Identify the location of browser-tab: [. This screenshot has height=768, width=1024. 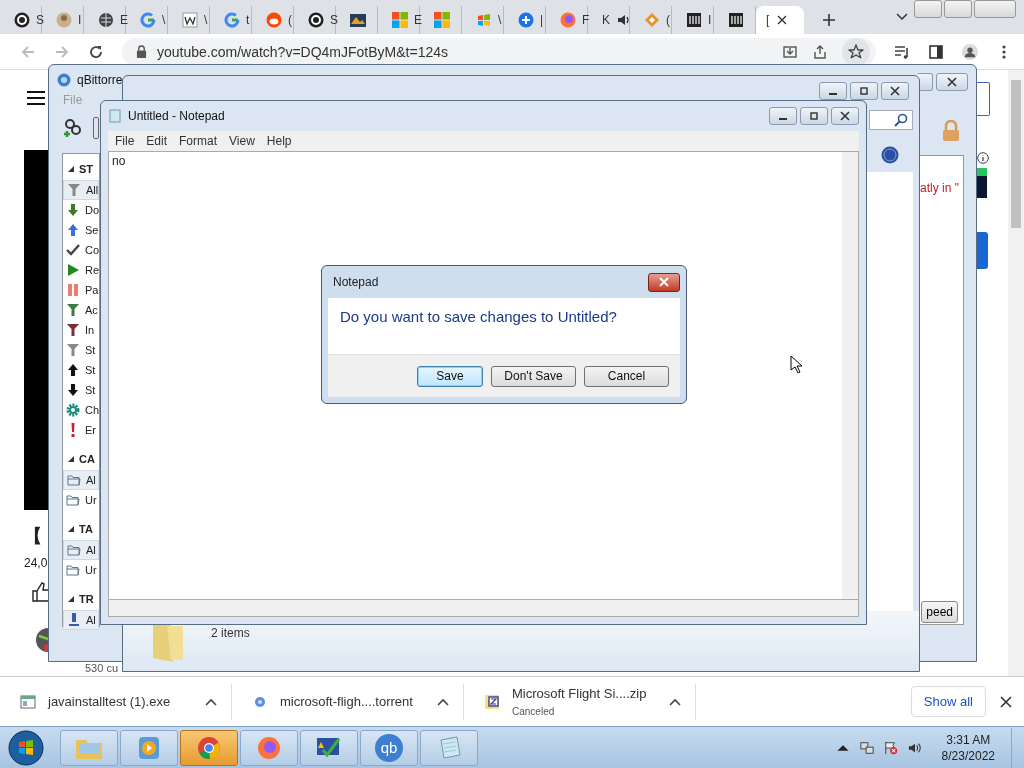
(780, 20).